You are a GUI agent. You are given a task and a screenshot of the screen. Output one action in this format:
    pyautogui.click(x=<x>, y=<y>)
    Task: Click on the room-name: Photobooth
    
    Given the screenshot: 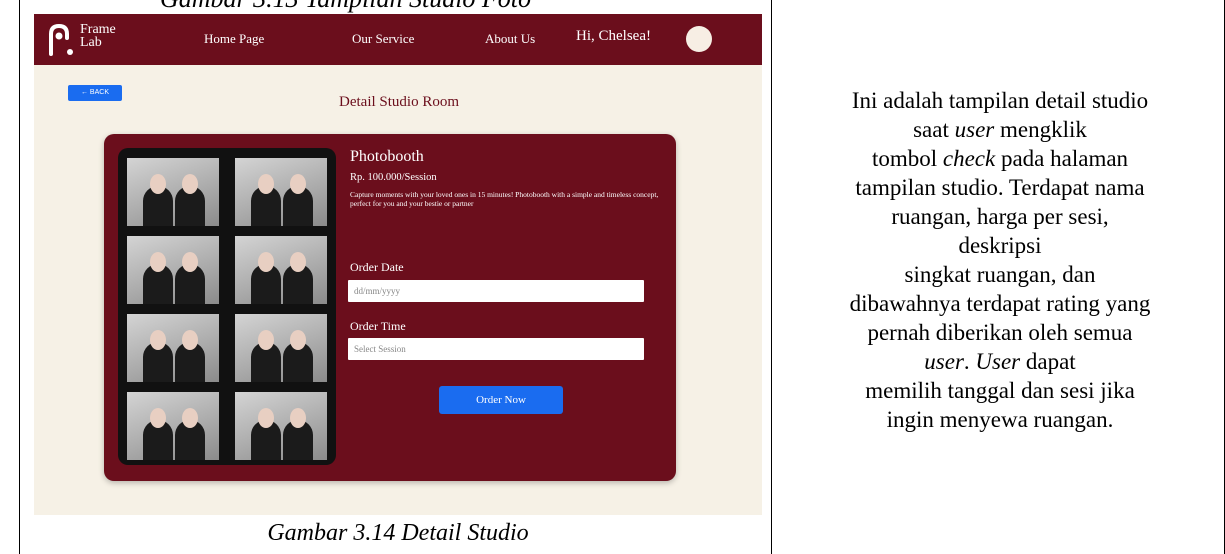 What is the action you would take?
    pyautogui.click(x=387, y=156)
    